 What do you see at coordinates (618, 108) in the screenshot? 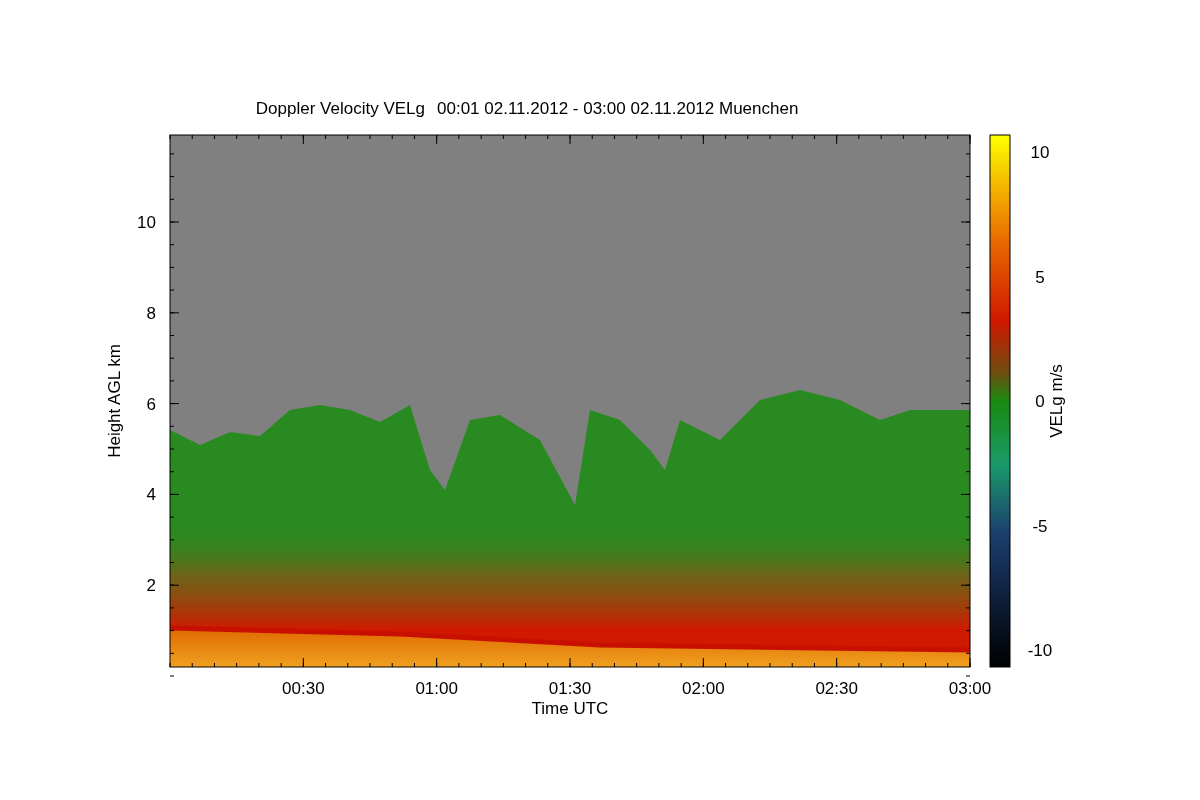
I see `plot-period: 00:01 02.11.2012 - 03:00 02.11.2012 Muenchen` at bounding box center [618, 108].